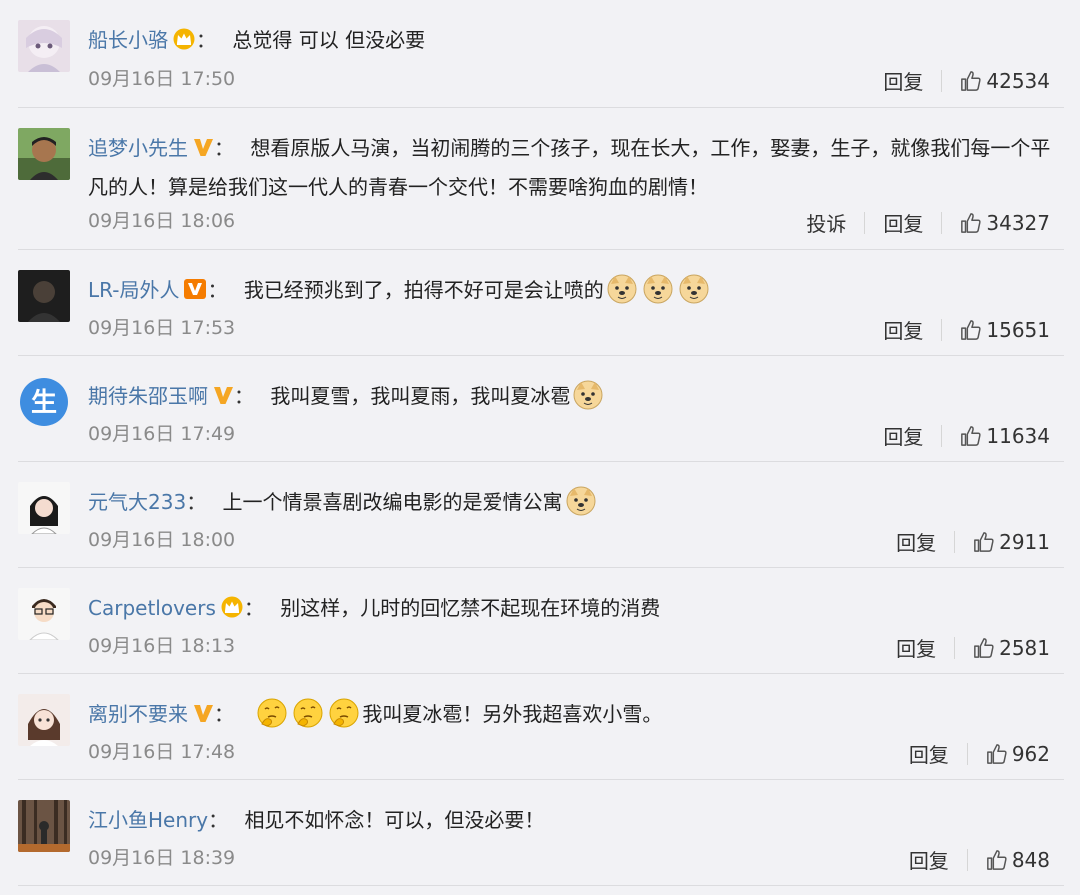 The image size is (1080, 895). Describe the element at coordinates (162, 752) in the screenshot. I see `timestamp: 09月16日 17:48` at that location.